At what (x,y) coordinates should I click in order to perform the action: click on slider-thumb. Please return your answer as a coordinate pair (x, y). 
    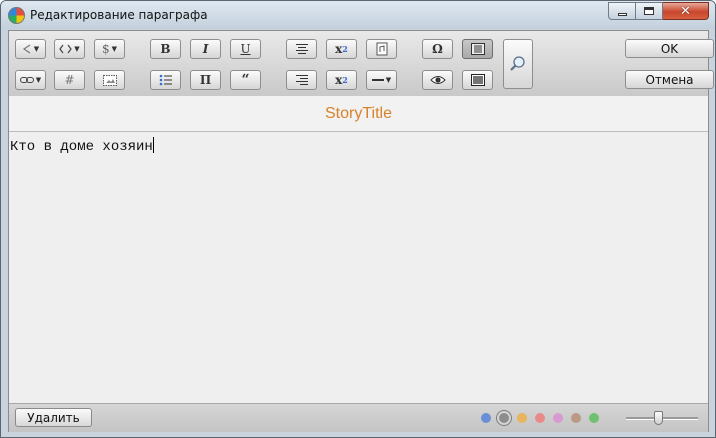
    Looking at the image, I should click on (658, 418).